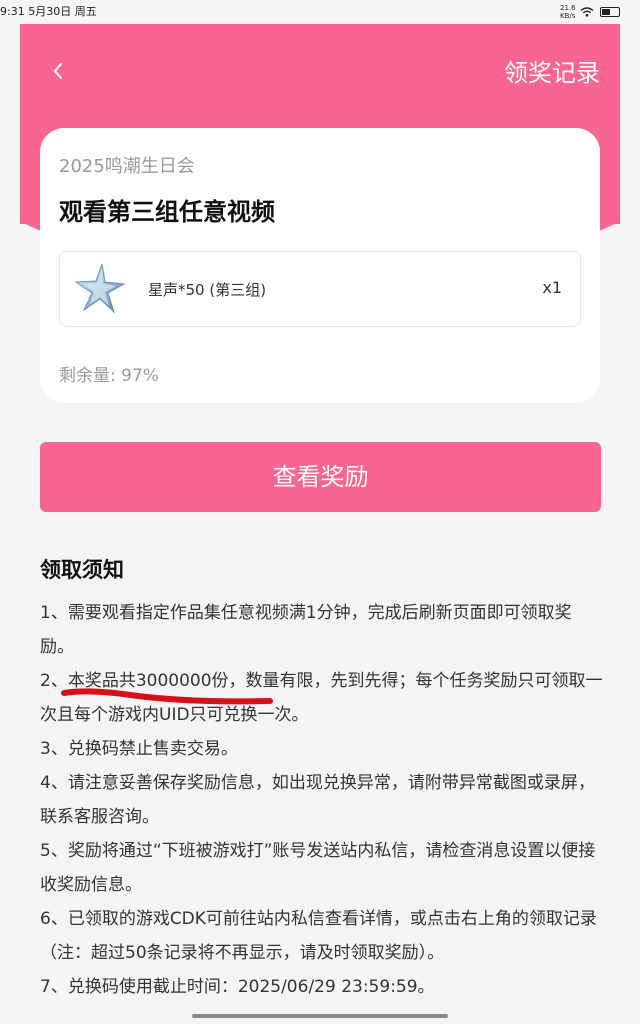  I want to click on status-icons: 21.6 KB/s, so click(590, 12).